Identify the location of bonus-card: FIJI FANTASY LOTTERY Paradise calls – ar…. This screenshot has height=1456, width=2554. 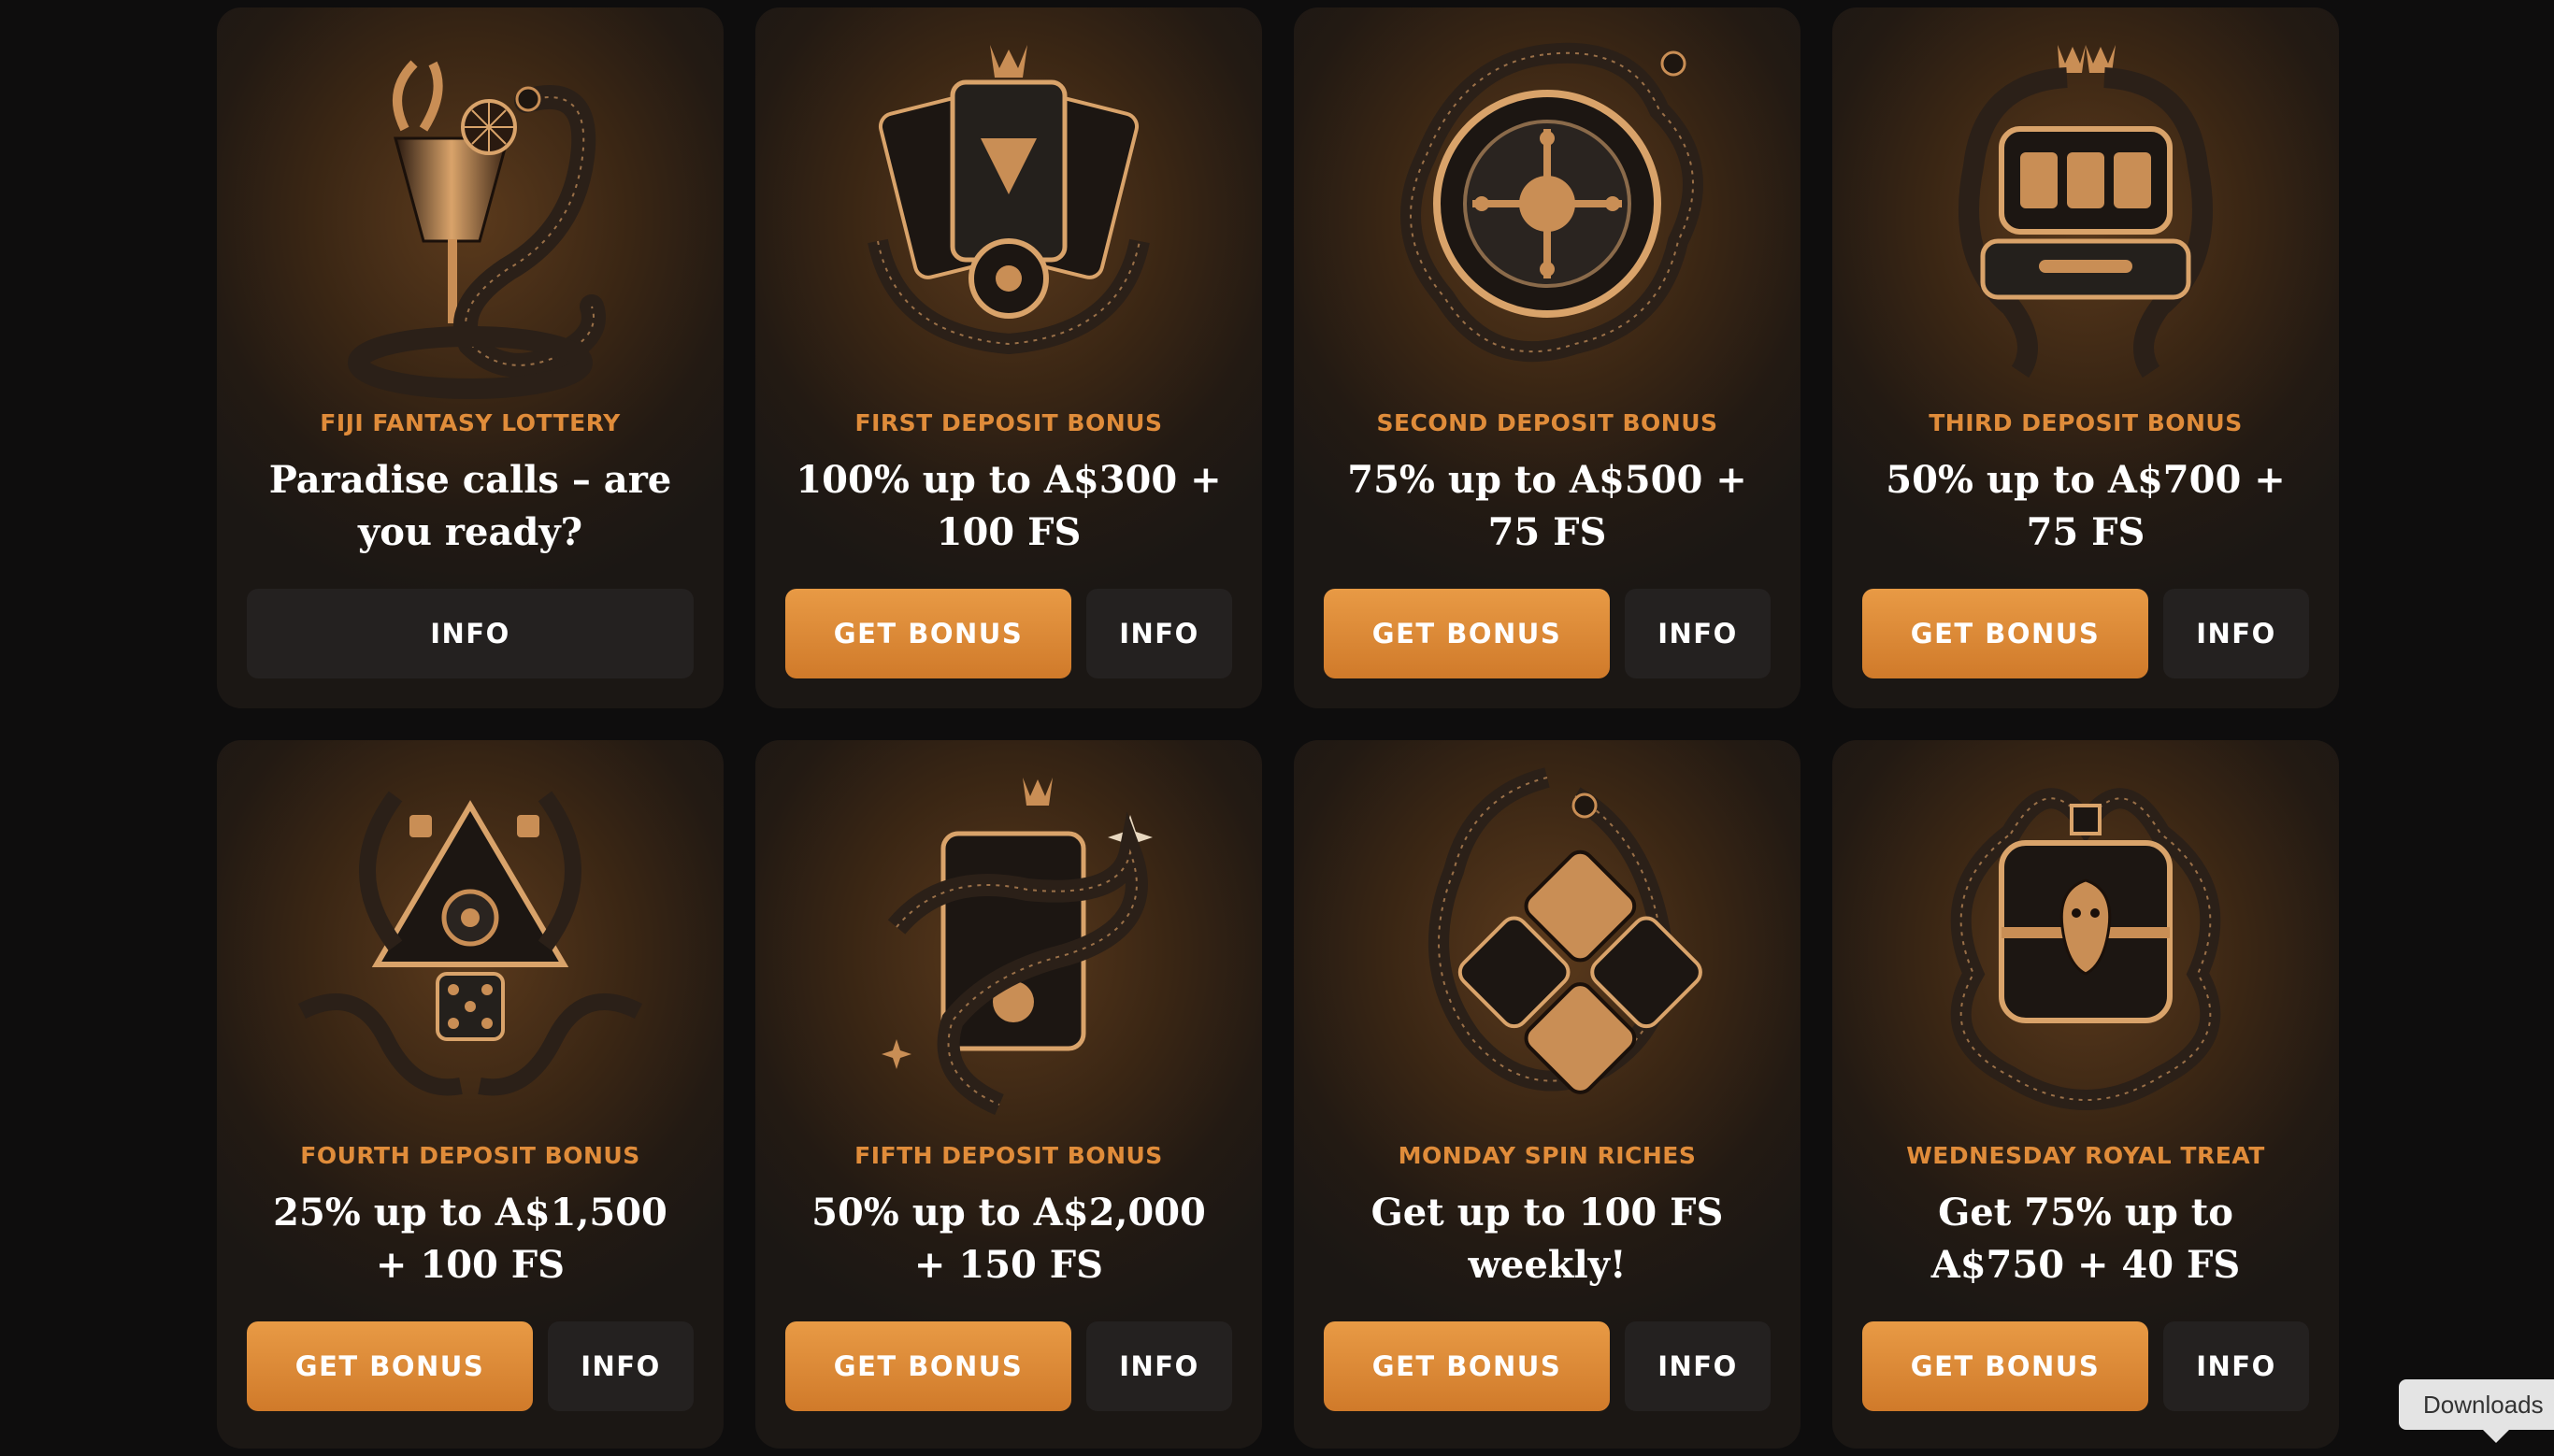
(471, 357).